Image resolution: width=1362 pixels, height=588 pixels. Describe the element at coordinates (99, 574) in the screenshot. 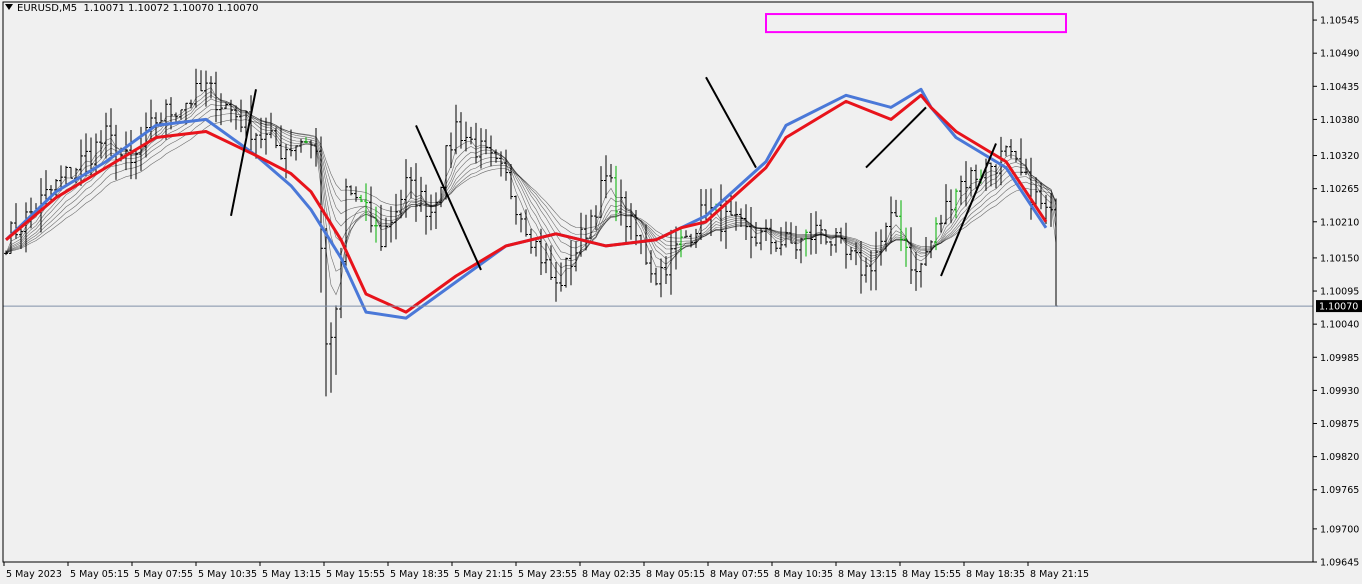

I see `x-tick-label: 5 May 05:15` at that location.